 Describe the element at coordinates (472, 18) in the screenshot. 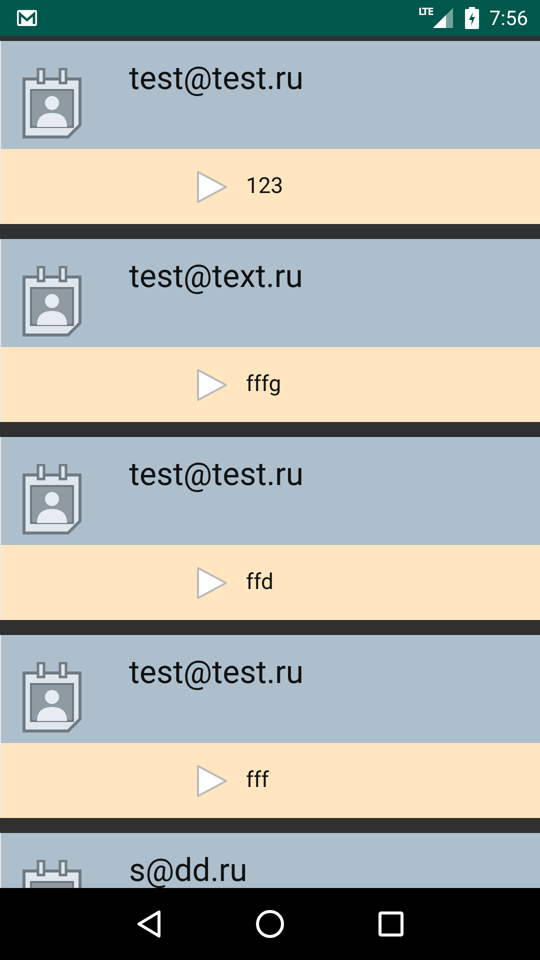

I see `battery-charging-icon` at that location.